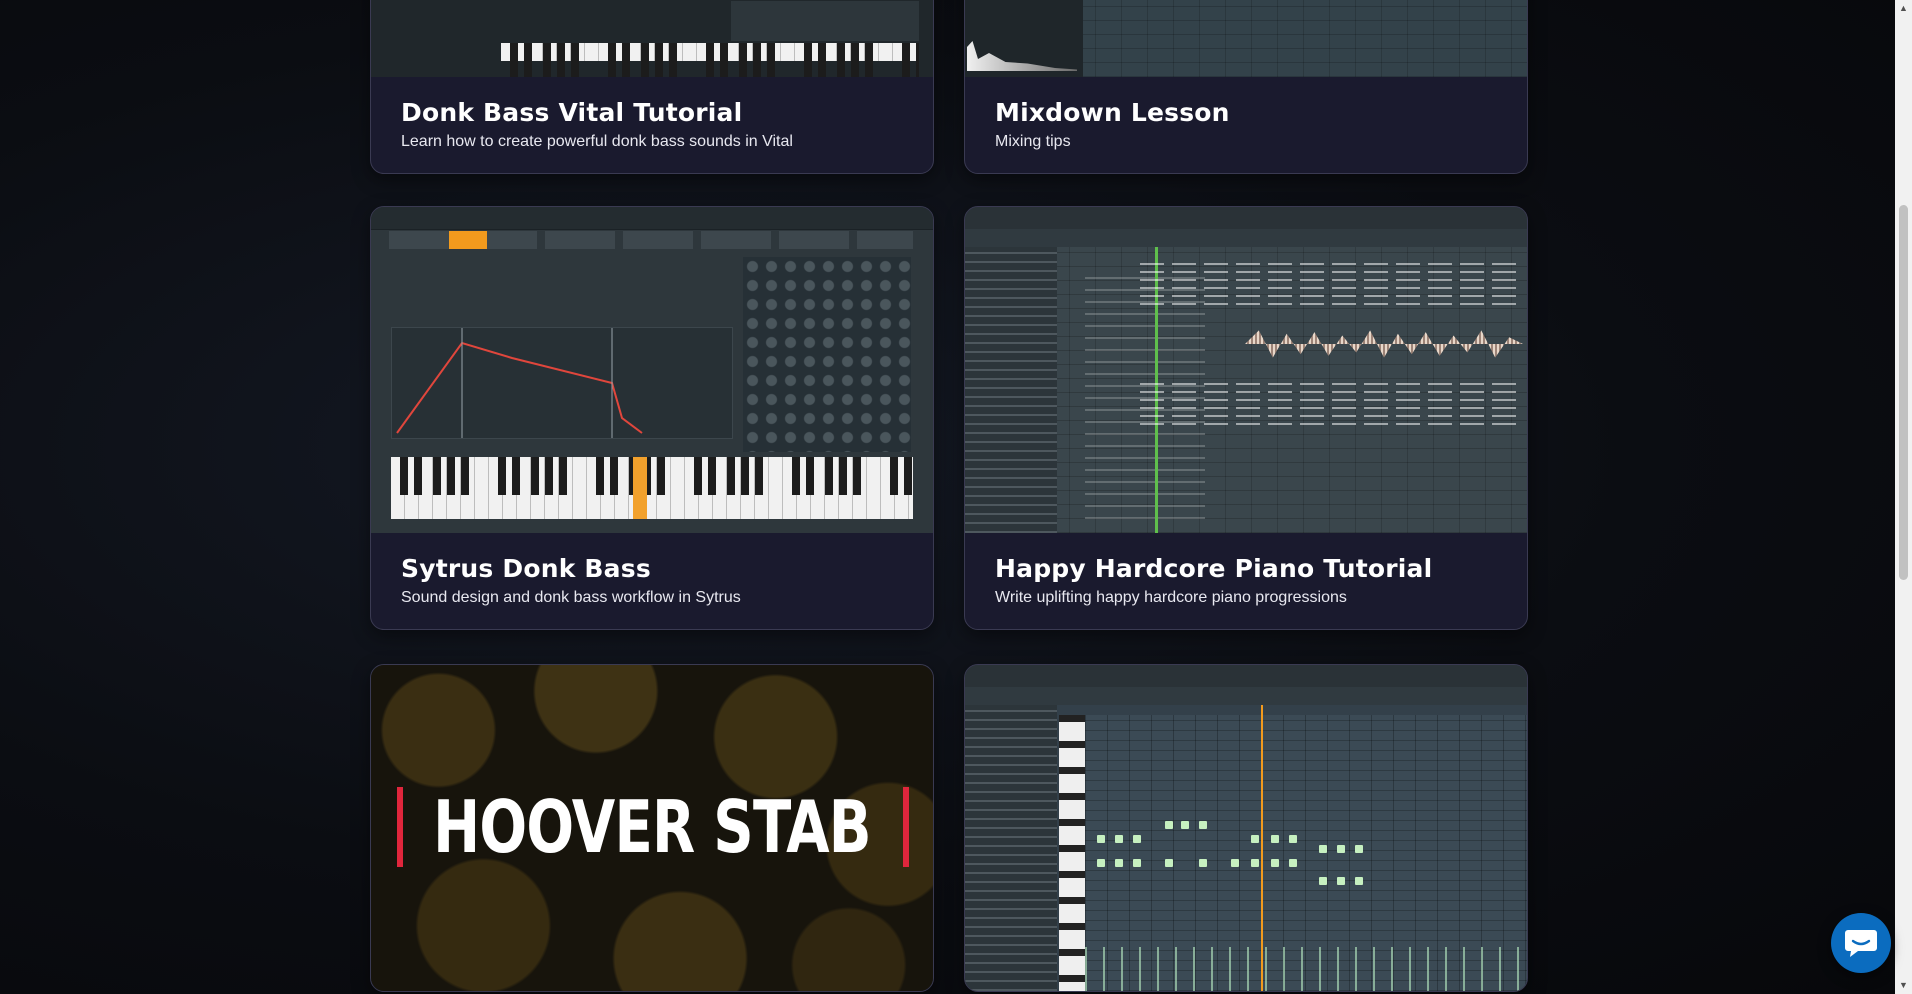  I want to click on red-bar-left, so click(400, 827).